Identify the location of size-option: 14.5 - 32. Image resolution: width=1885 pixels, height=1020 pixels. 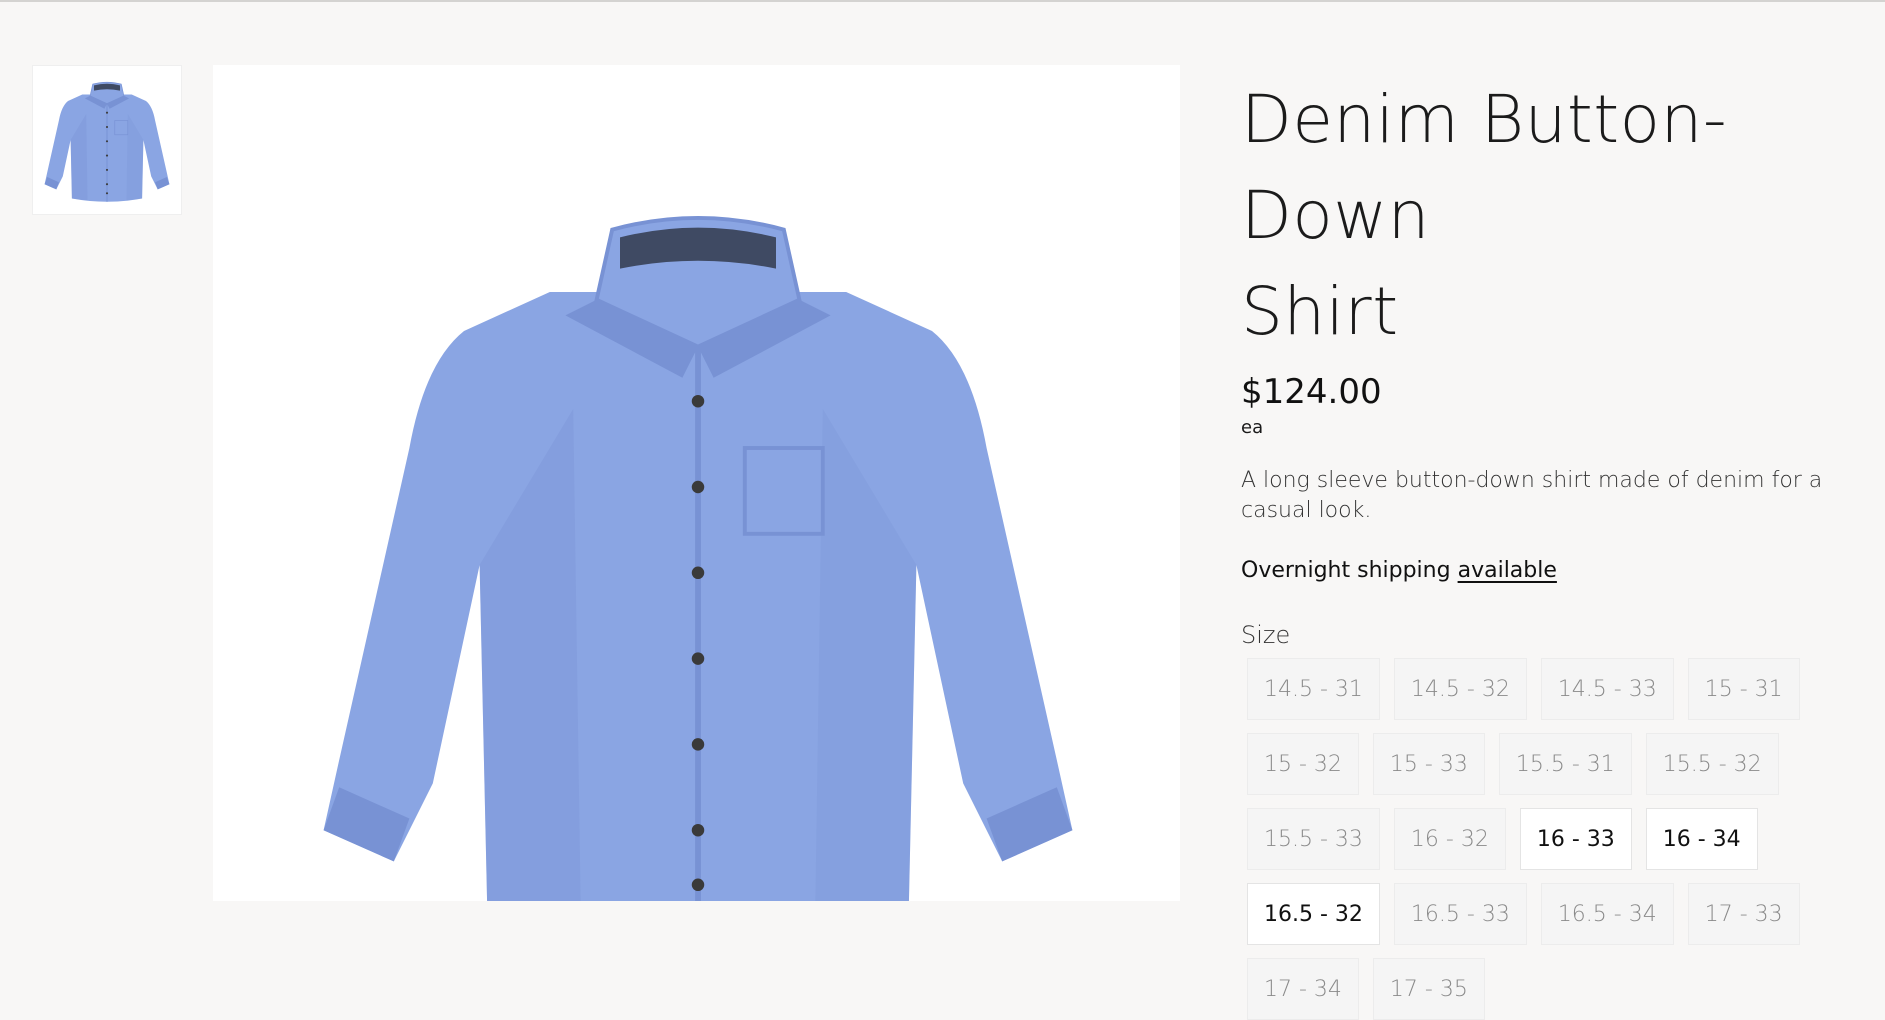
(1460, 689).